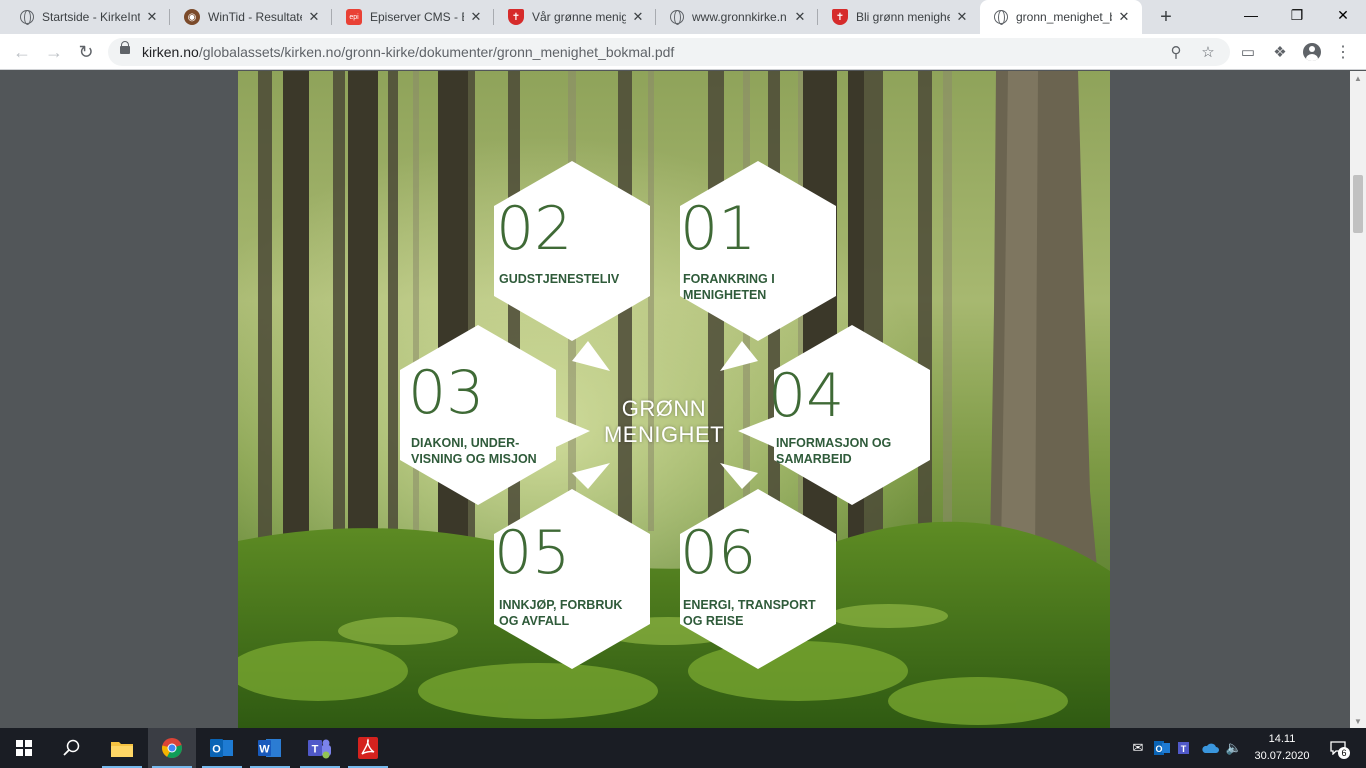  What do you see at coordinates (833, 451) in the screenshot?
I see `hexagon-04-label: INFORMASJON OG SAMARBEID` at bounding box center [833, 451].